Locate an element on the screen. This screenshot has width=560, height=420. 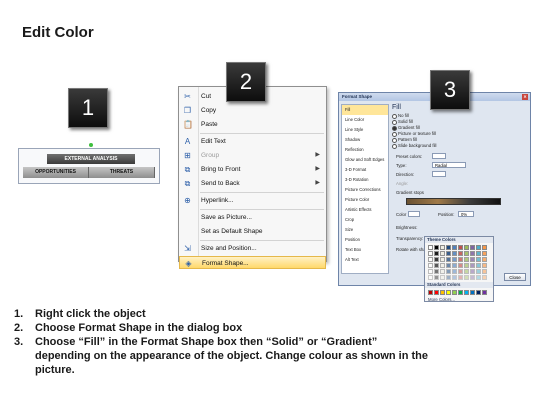
category-item: Shadow is located at coordinates (365, 140).